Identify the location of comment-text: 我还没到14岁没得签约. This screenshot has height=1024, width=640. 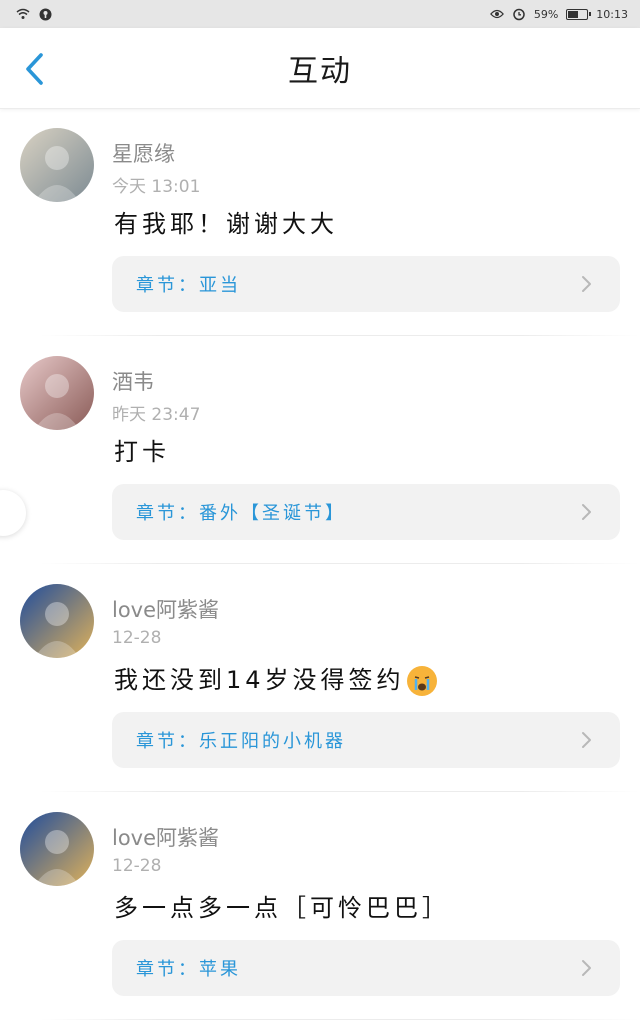
(275, 678).